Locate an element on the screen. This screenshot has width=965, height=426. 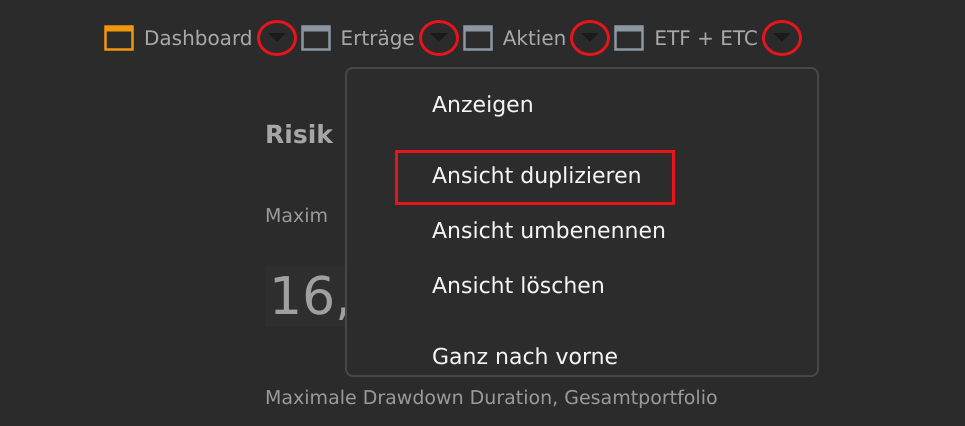
view-tab: Erträge is located at coordinates (357, 38).